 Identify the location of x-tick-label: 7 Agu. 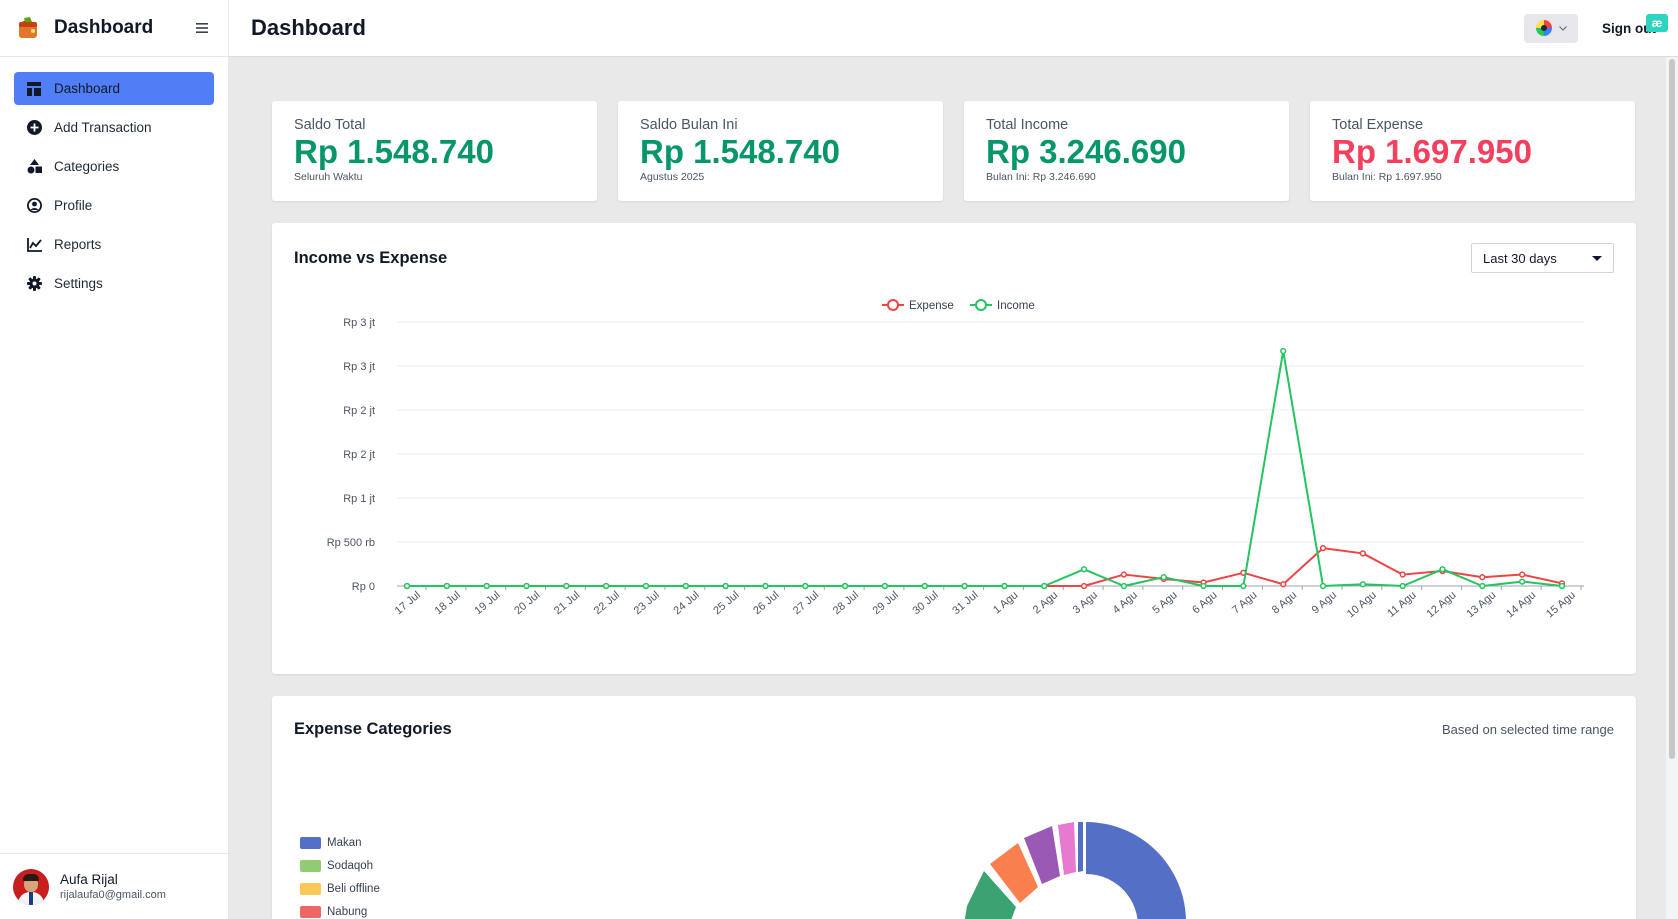
(1244, 602).